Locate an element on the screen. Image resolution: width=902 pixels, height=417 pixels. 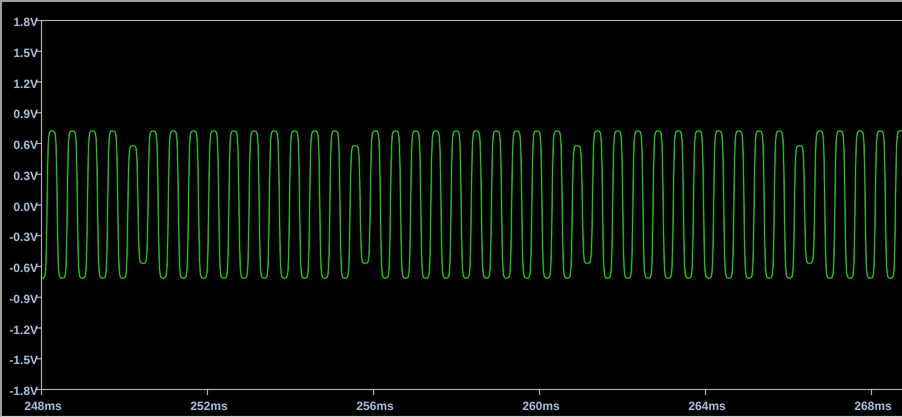
x-axis-label: 256ms is located at coordinates (375, 406).